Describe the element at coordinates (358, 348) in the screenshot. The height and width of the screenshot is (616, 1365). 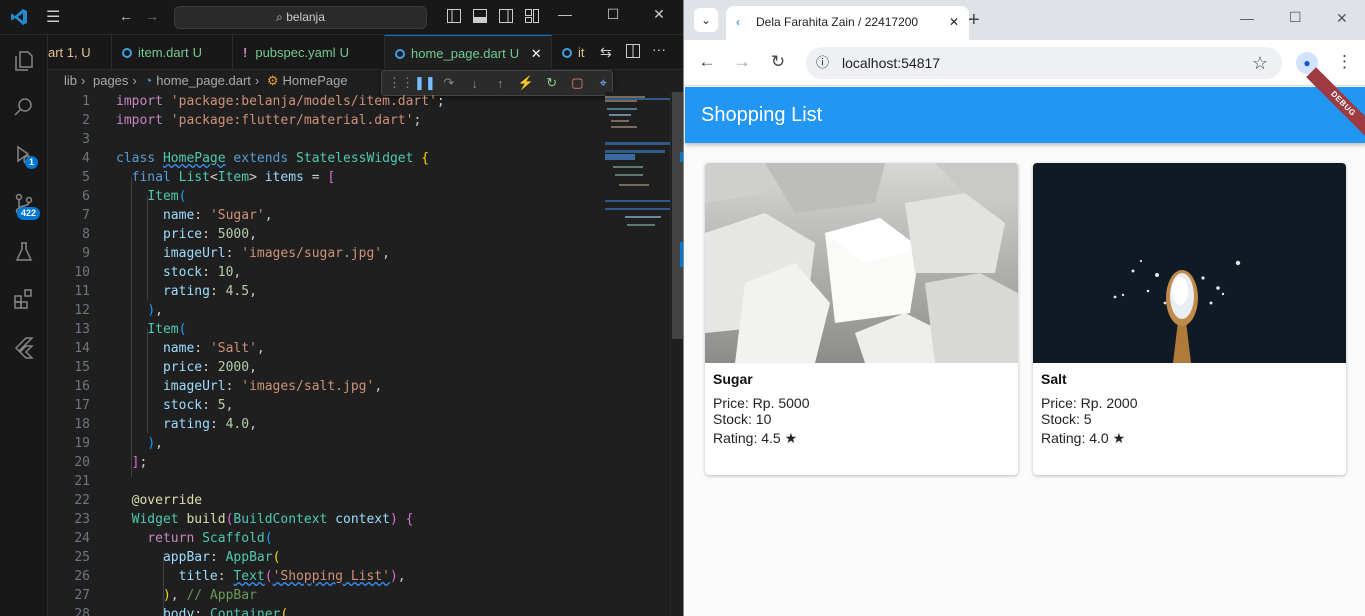
I see `code-line: 14 name: 'Salt',` at that location.